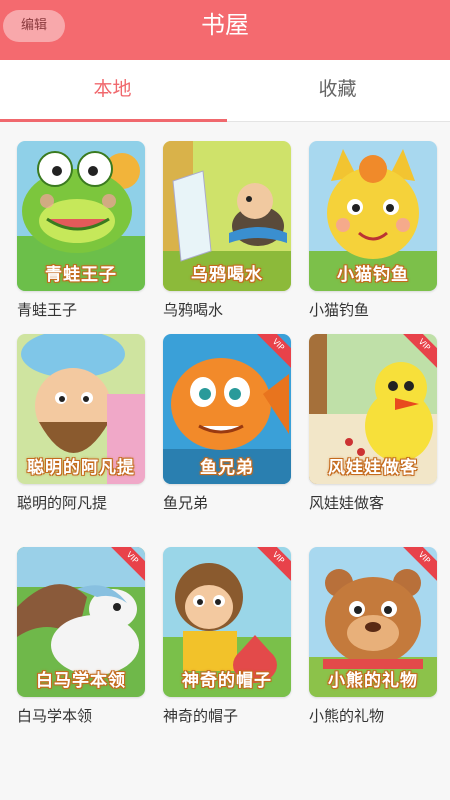 Image resolution: width=450 pixels, height=800 pixels. Describe the element at coordinates (81, 409) in the screenshot. I see `book-cover: 聪明的阿凡提` at that location.